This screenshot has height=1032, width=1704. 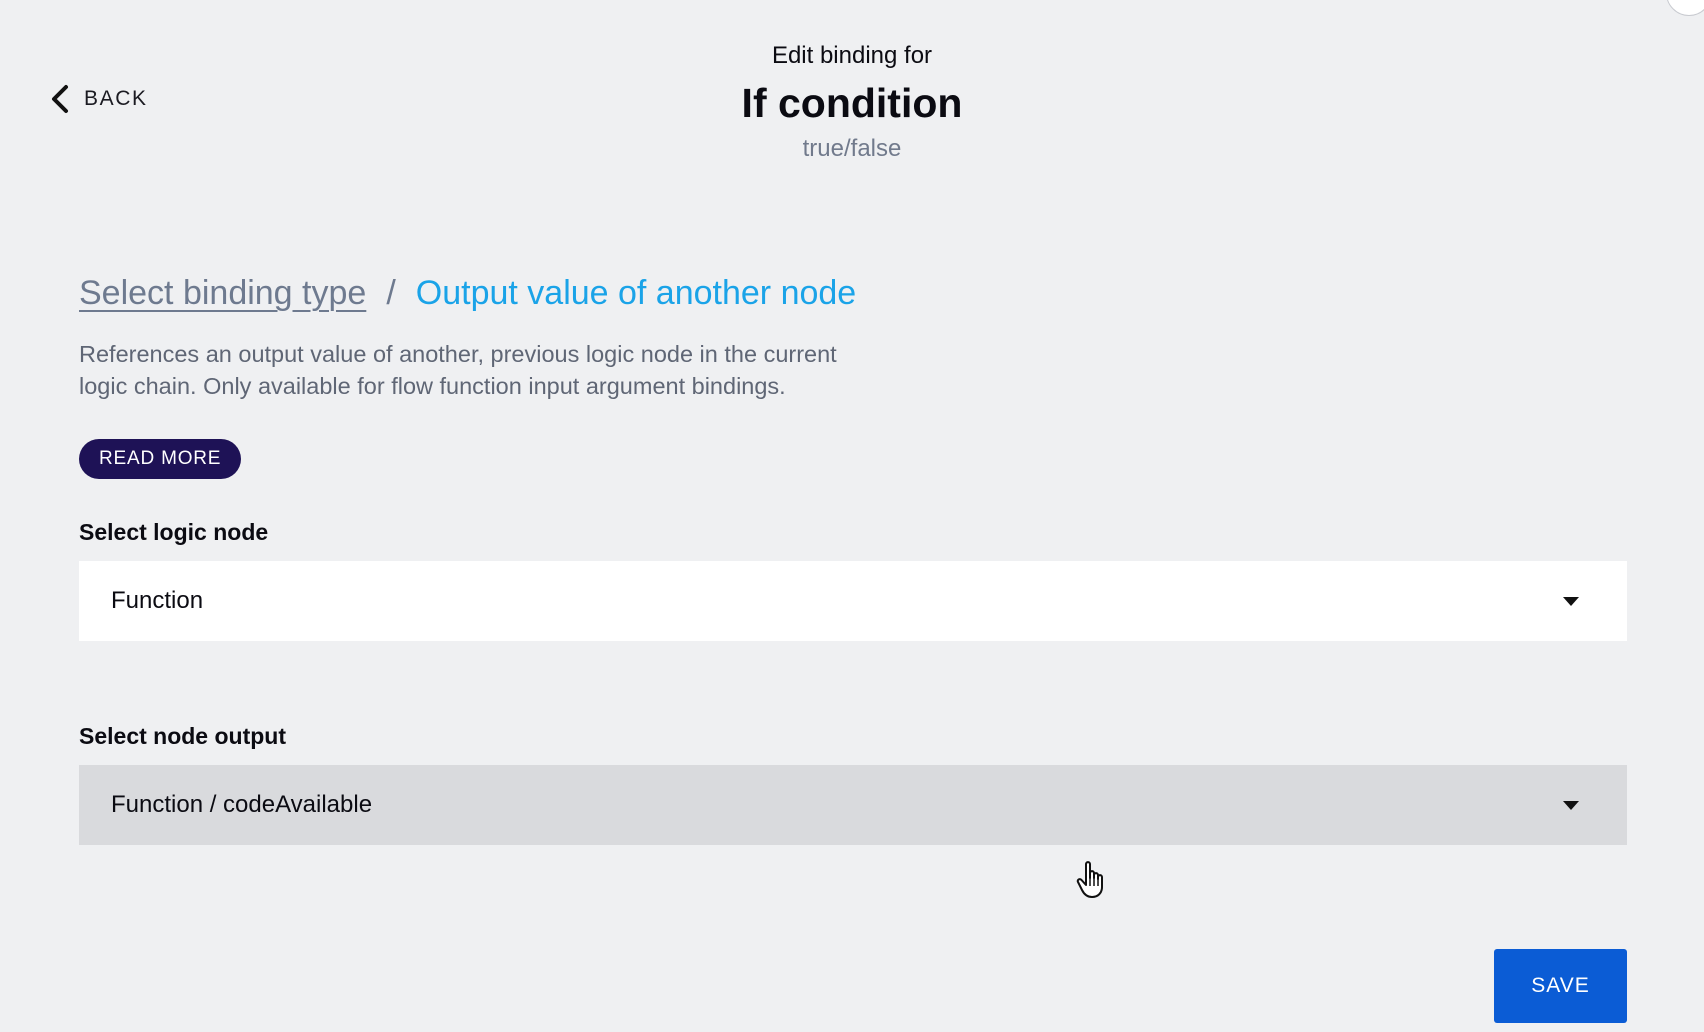 What do you see at coordinates (1093, 882) in the screenshot?
I see `hand-pointer-icon` at bounding box center [1093, 882].